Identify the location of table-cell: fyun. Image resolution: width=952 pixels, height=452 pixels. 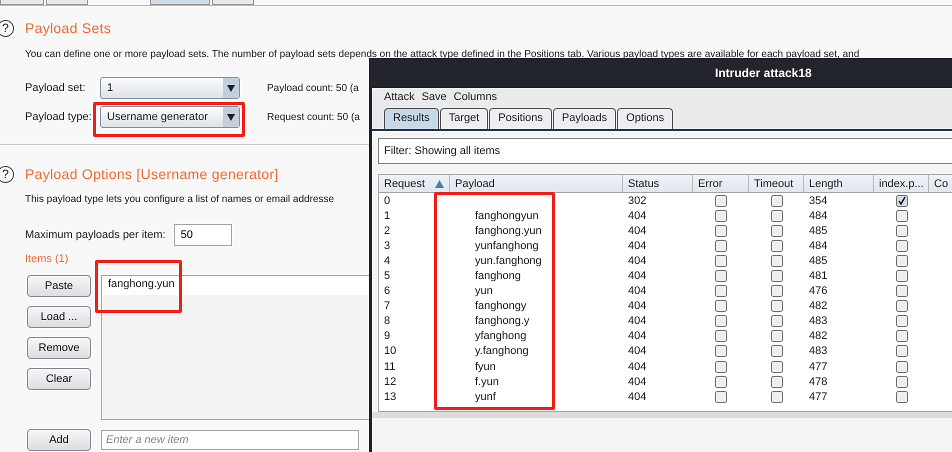
(485, 366).